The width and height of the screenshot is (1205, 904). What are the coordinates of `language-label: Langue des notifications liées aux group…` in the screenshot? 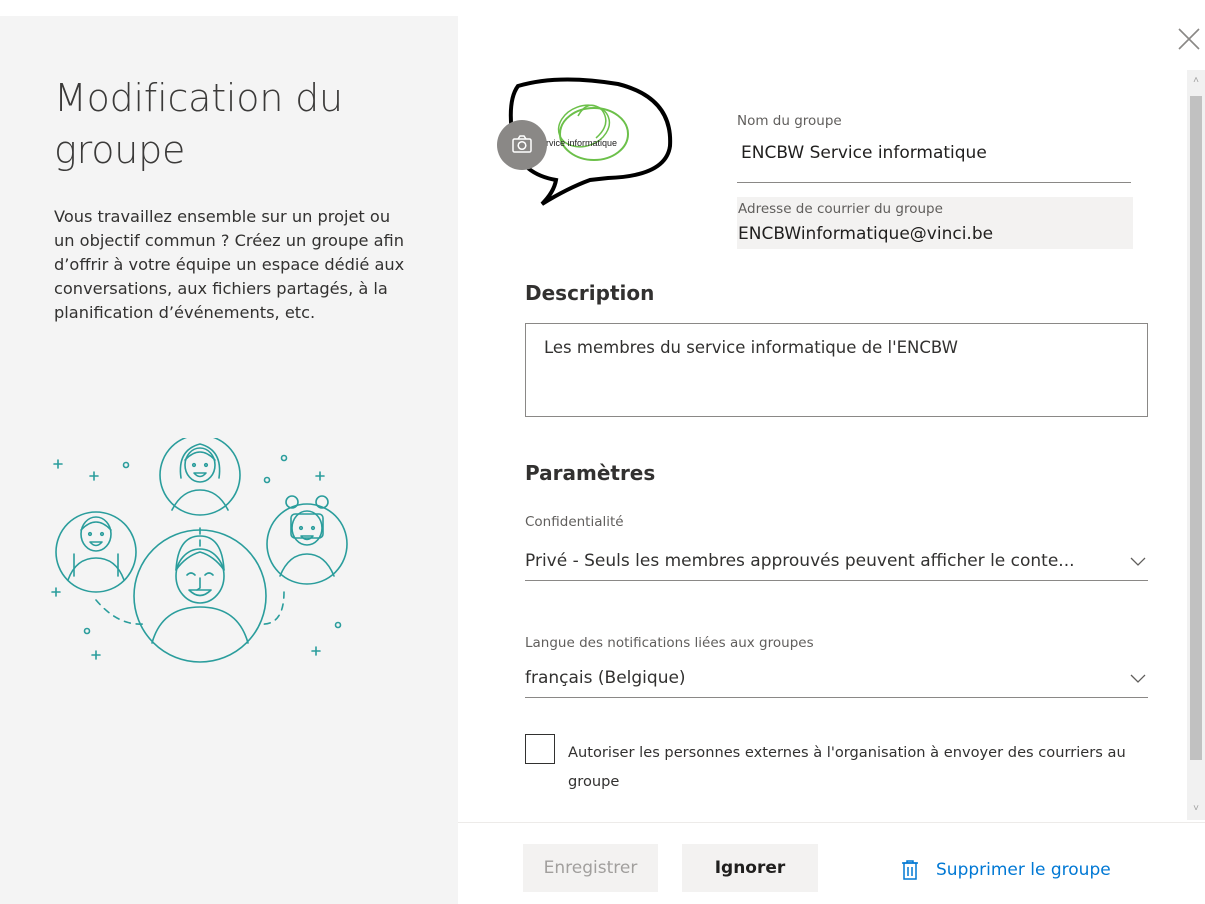 It's located at (669, 643).